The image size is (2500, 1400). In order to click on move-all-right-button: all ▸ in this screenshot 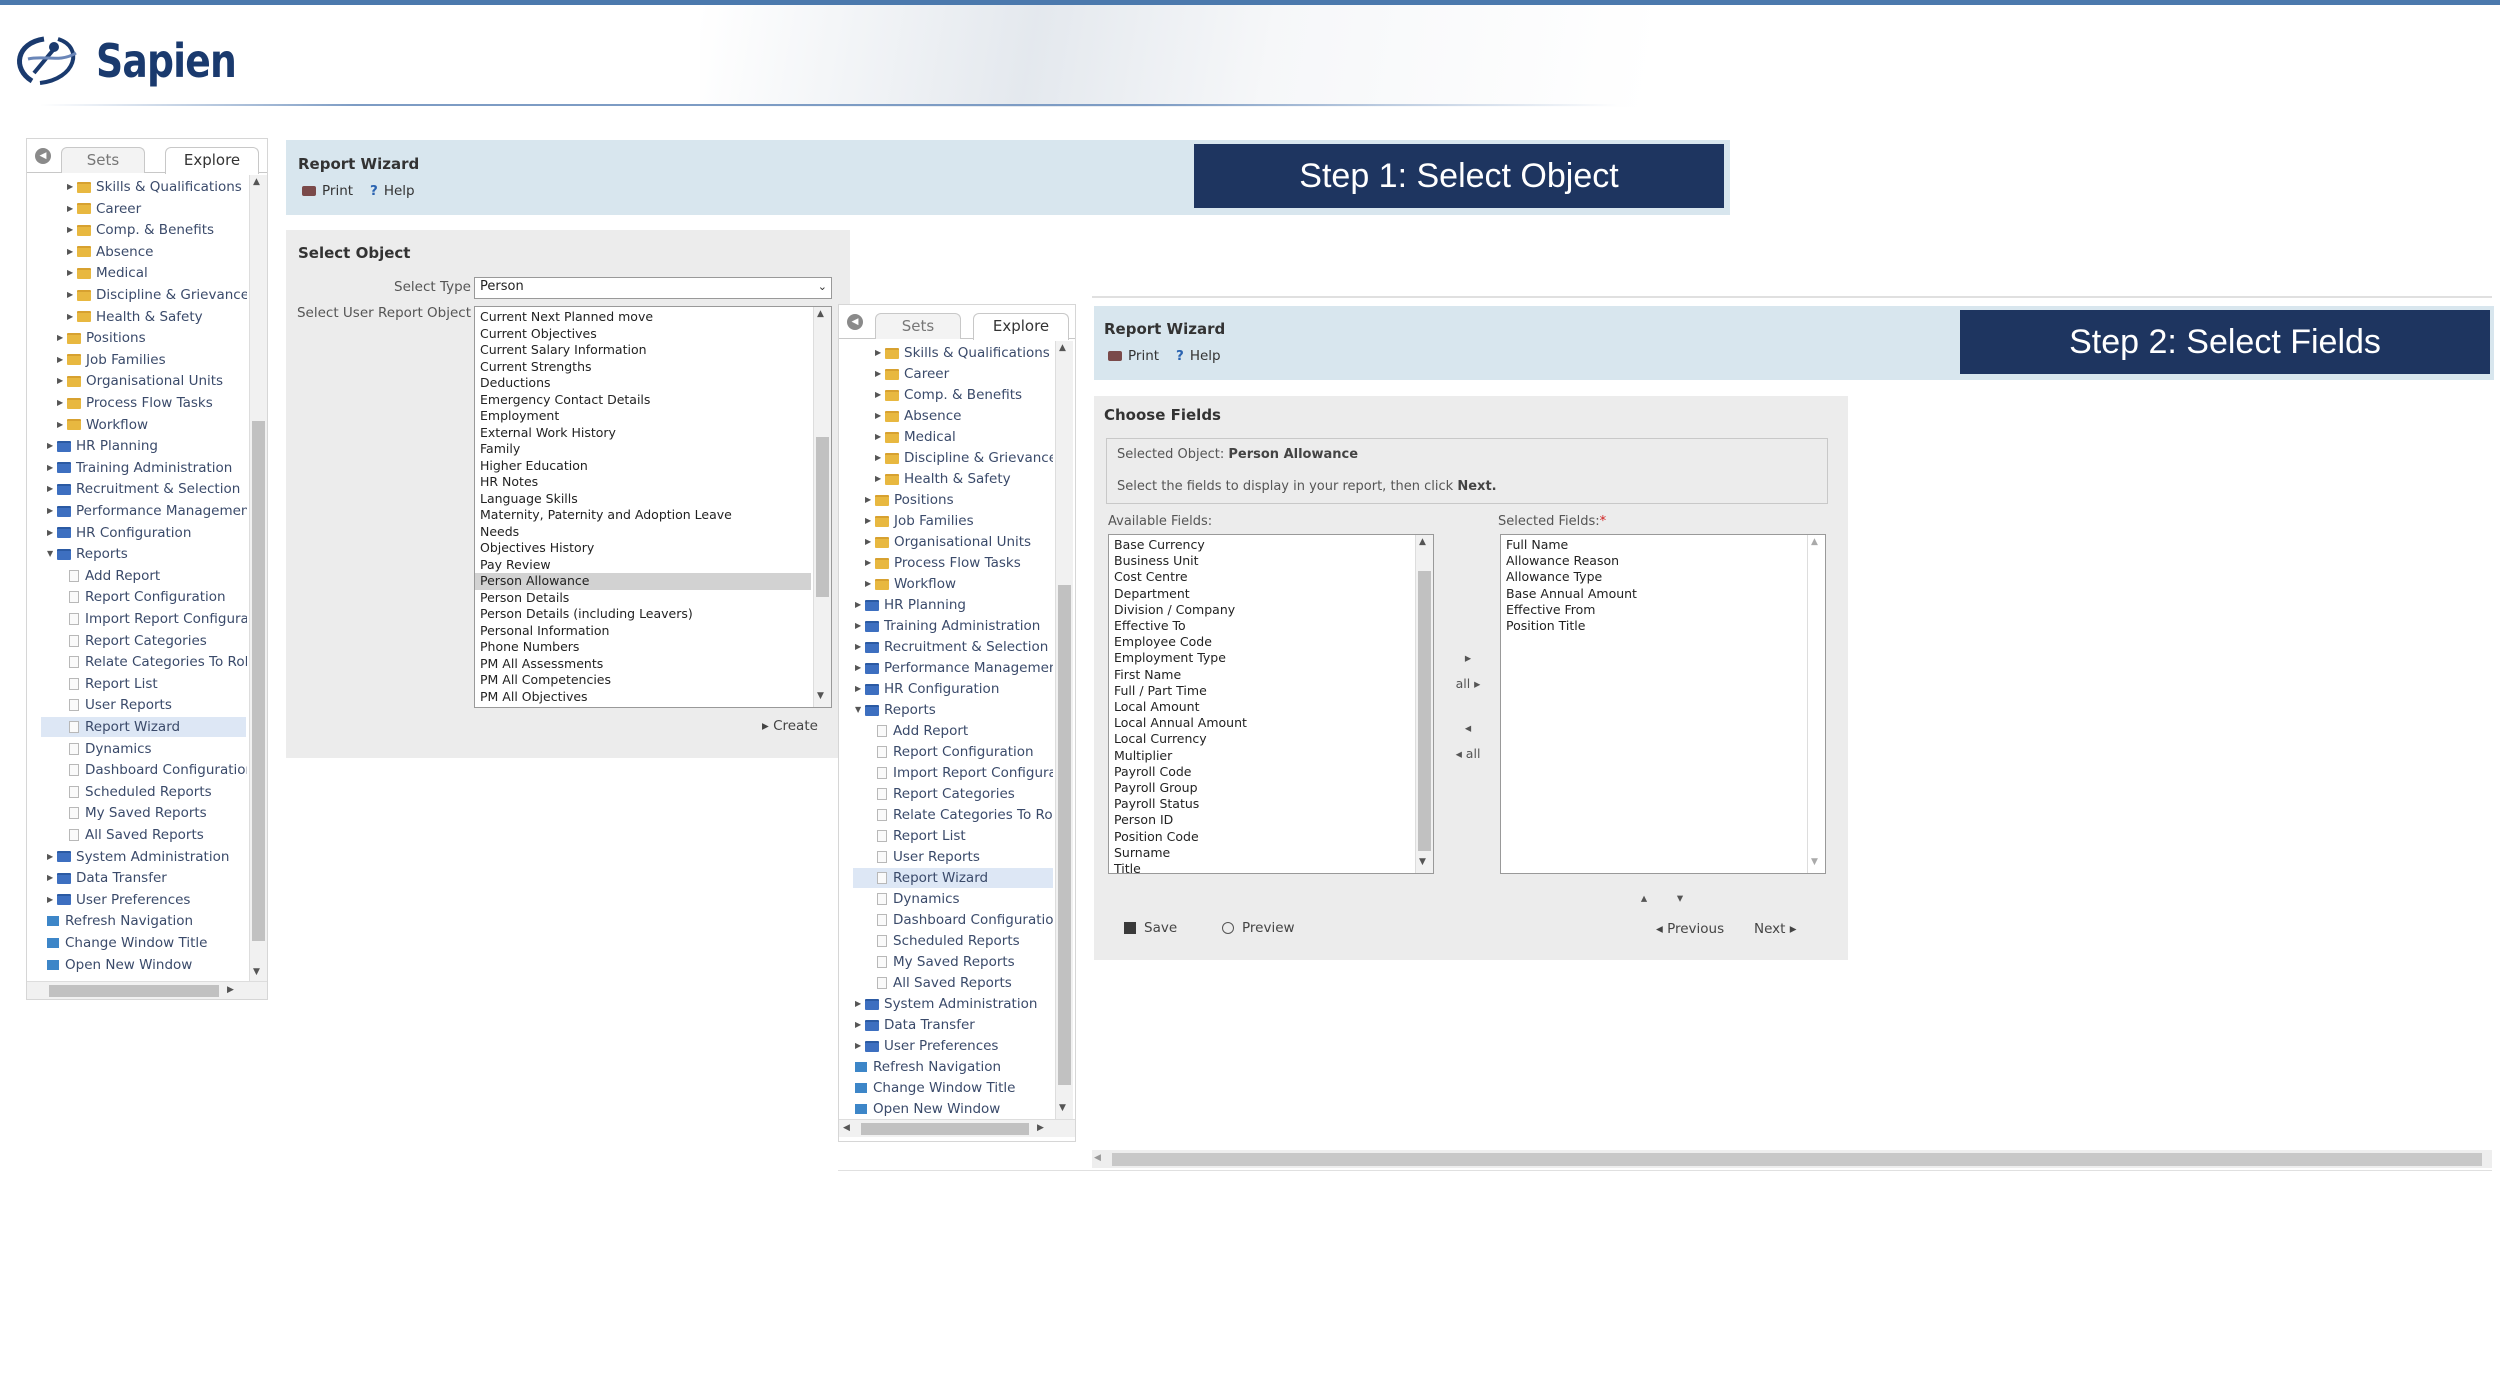, I will do `click(1468, 683)`.